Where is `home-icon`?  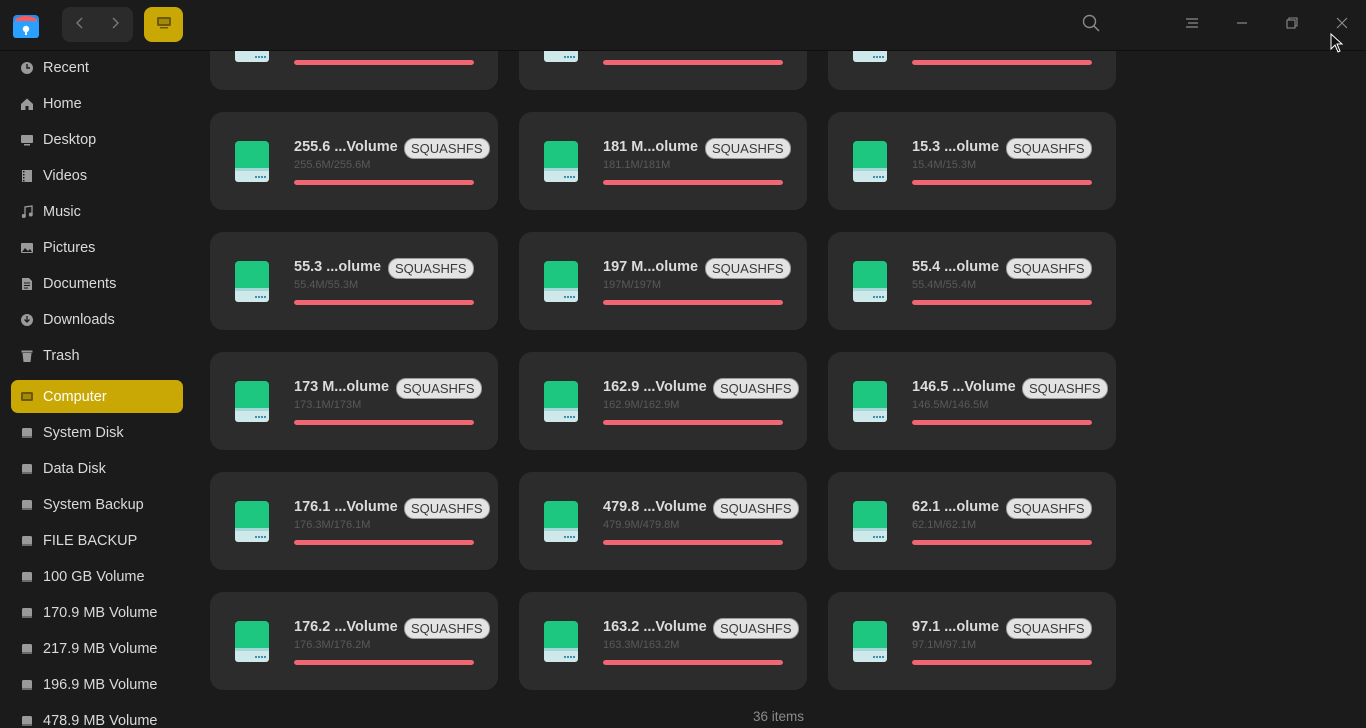
home-icon is located at coordinates (27, 104).